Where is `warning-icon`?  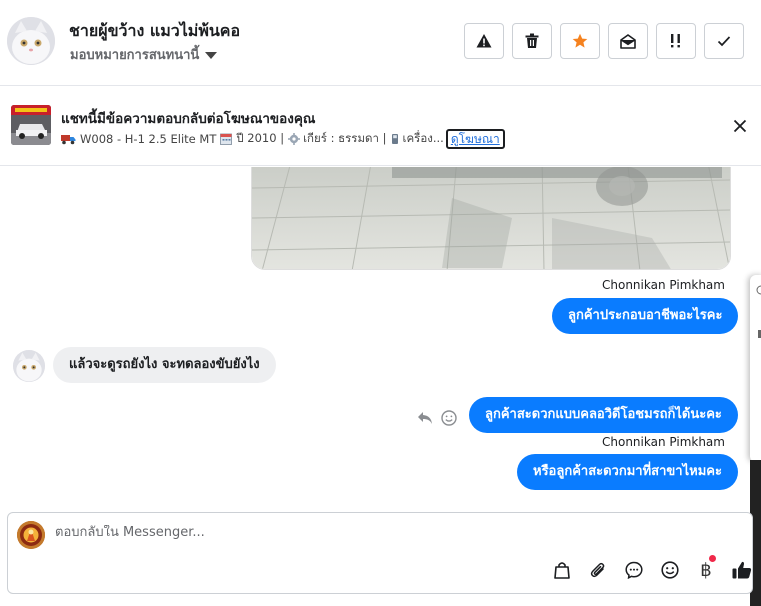
warning-icon is located at coordinates (484, 41).